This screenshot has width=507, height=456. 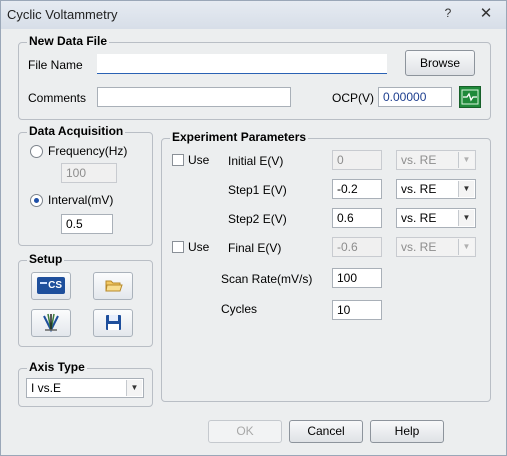 What do you see at coordinates (357, 310) in the screenshot?
I see `cycles-input` at bounding box center [357, 310].